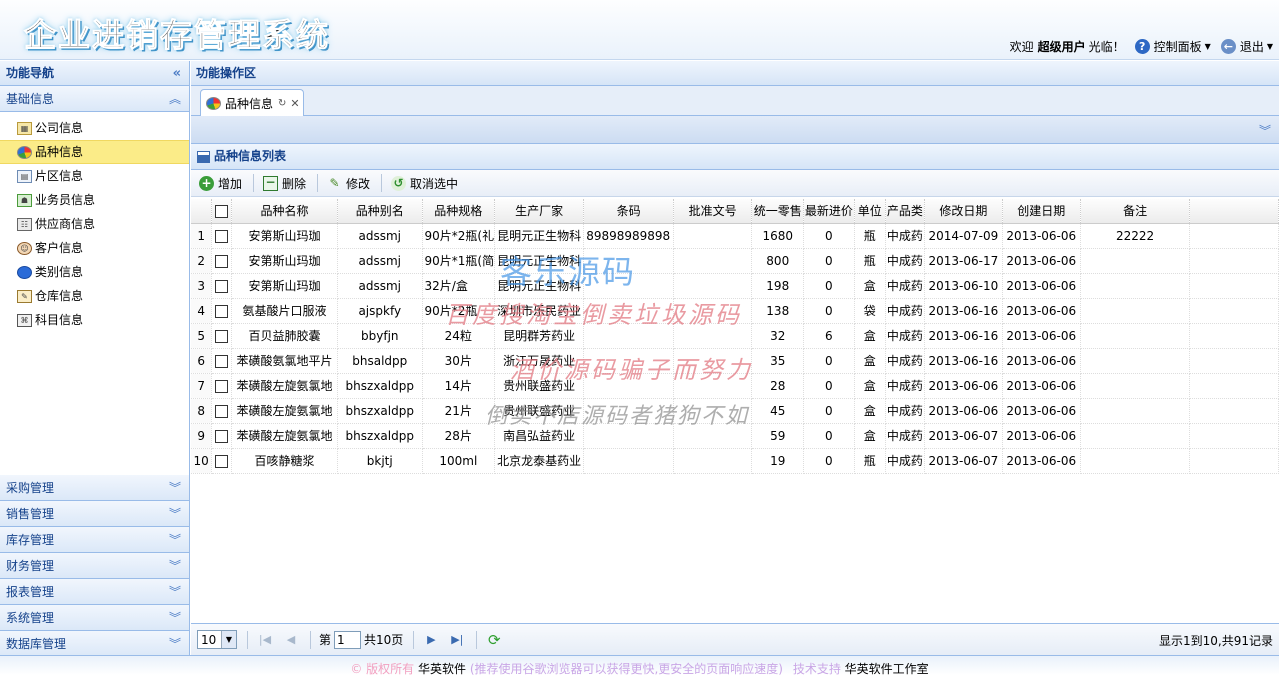  What do you see at coordinates (285, 336) in the screenshot?
I see `table-cell: 百贝益肺胶囊` at bounding box center [285, 336].